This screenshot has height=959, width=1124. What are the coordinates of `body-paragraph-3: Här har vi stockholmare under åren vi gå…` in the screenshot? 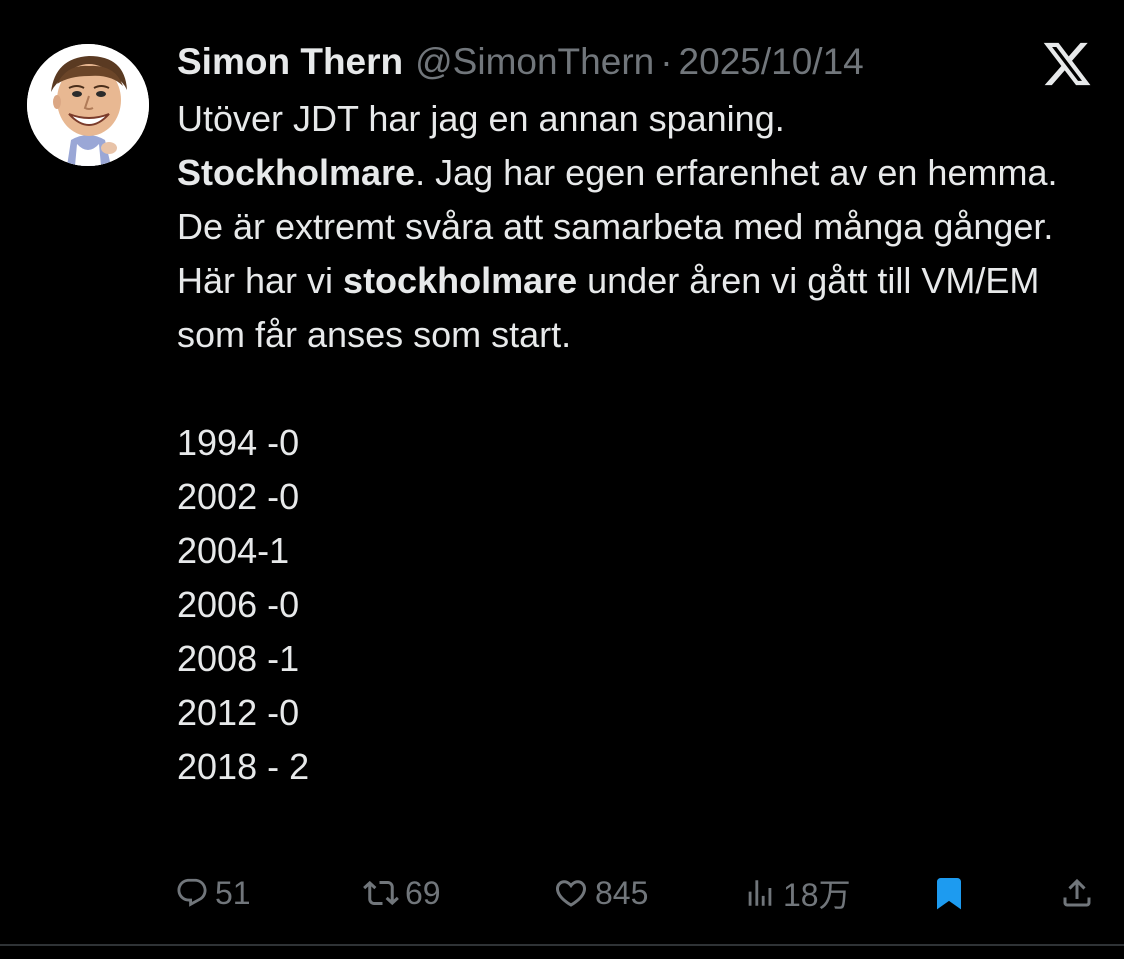 It's located at (637, 308).